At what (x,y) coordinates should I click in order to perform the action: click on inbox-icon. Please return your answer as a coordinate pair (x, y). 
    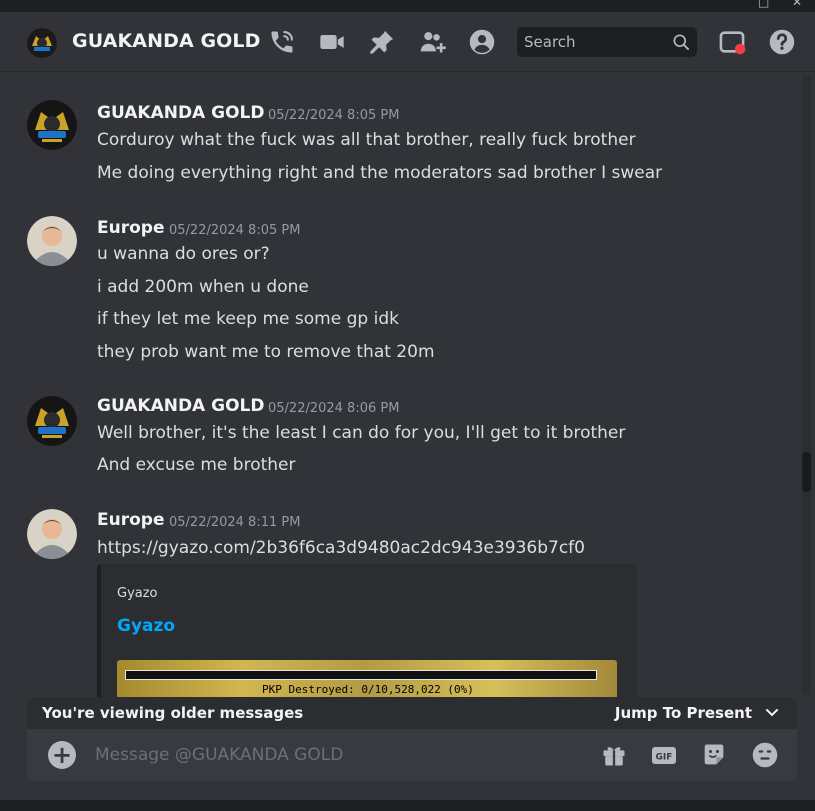
    Looking at the image, I should click on (732, 42).